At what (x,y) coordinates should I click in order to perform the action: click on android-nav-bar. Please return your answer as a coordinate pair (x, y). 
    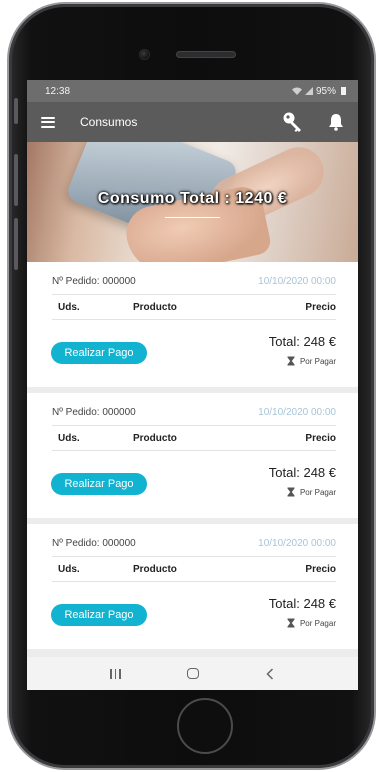
    Looking at the image, I should click on (192, 673).